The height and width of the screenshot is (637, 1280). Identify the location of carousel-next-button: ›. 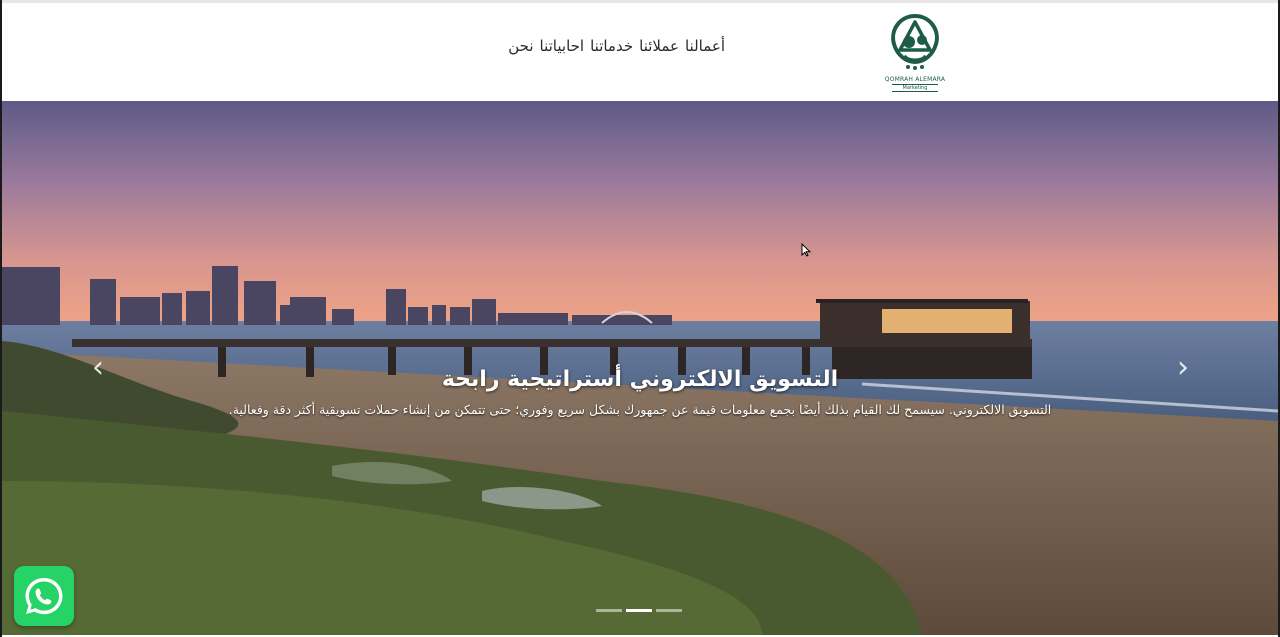
(1183, 368).